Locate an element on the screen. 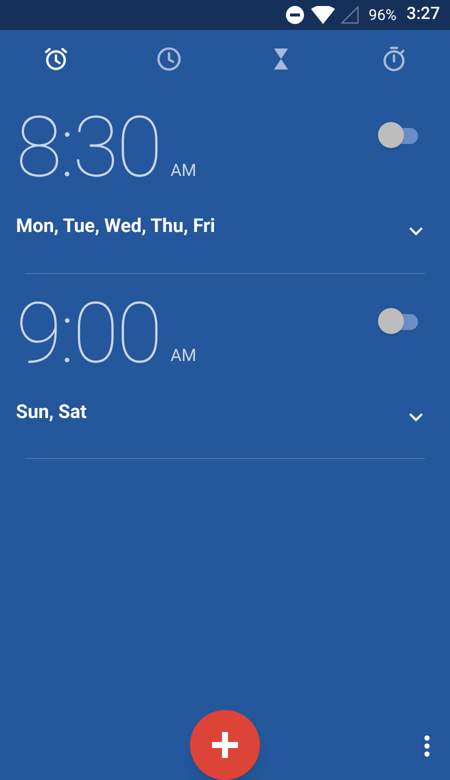 The width and height of the screenshot is (450, 780). chevron-icon is located at coordinates (416, 231).